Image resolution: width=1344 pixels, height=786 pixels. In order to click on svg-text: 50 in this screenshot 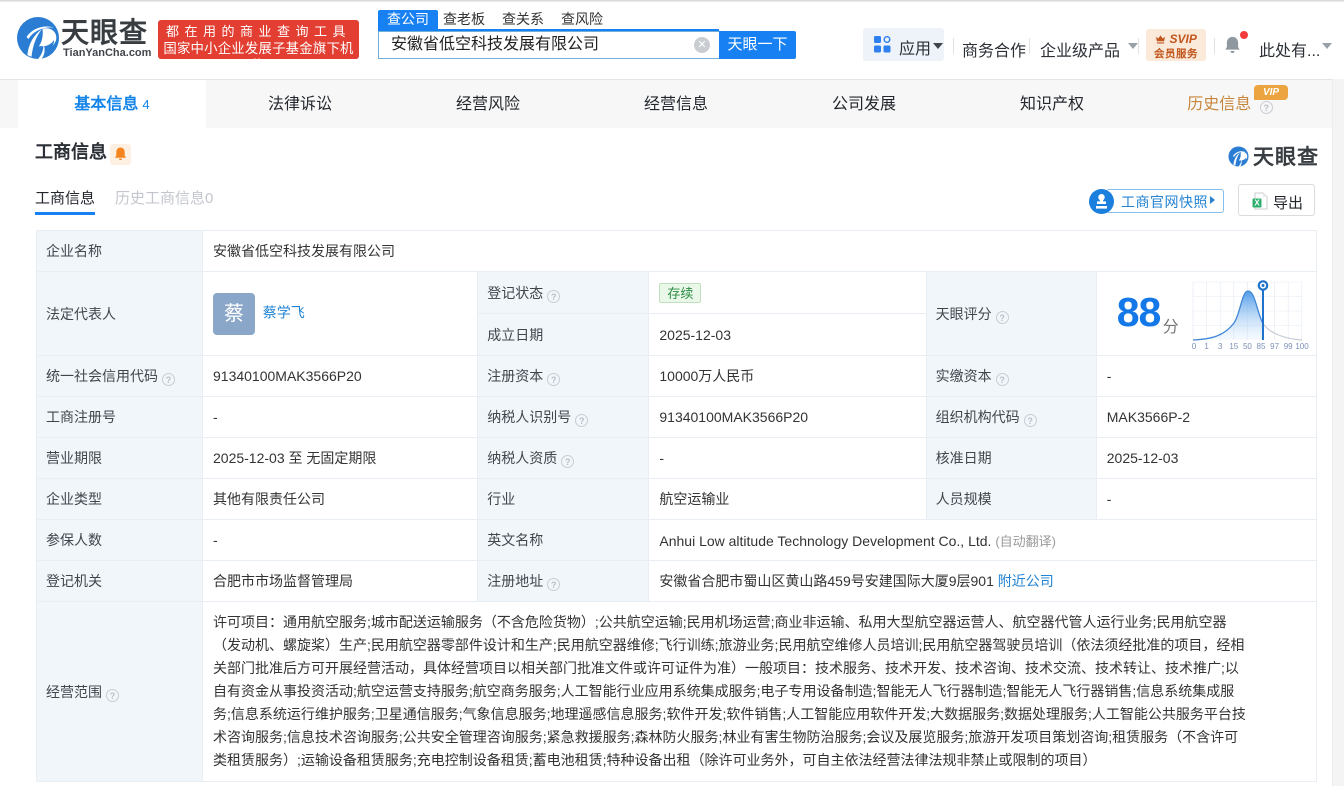, I will do `click(1247, 346)`.